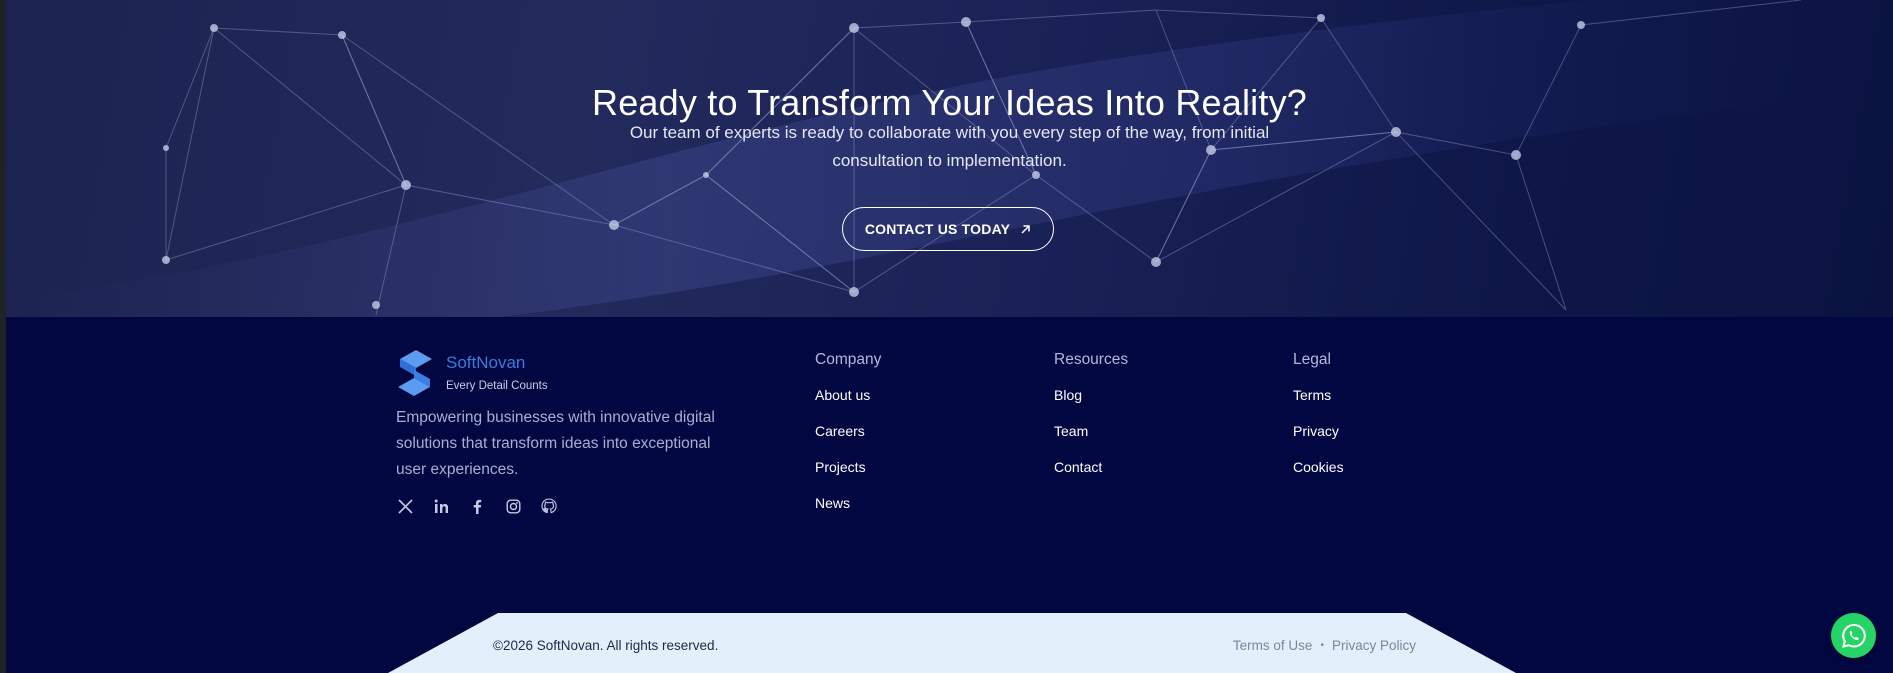 The width and height of the screenshot is (1893, 673). What do you see at coordinates (1091, 475) in the screenshot?
I see `footer-link-contact: Contact` at bounding box center [1091, 475].